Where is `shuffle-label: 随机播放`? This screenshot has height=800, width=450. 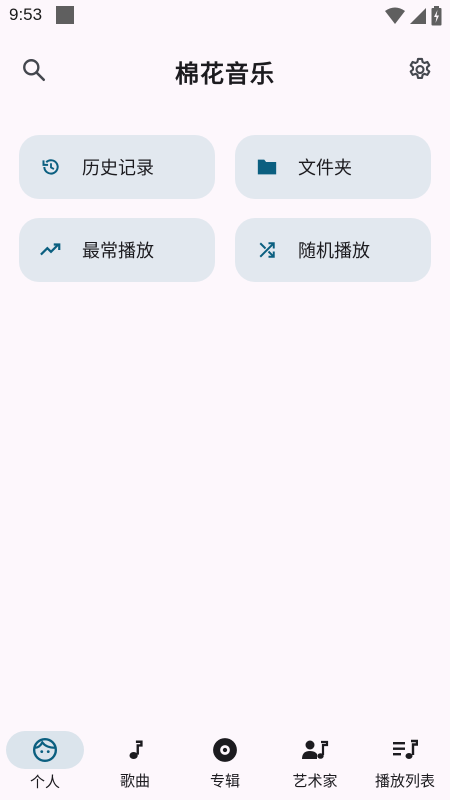
shuffle-label: 随机播放 is located at coordinates (334, 251).